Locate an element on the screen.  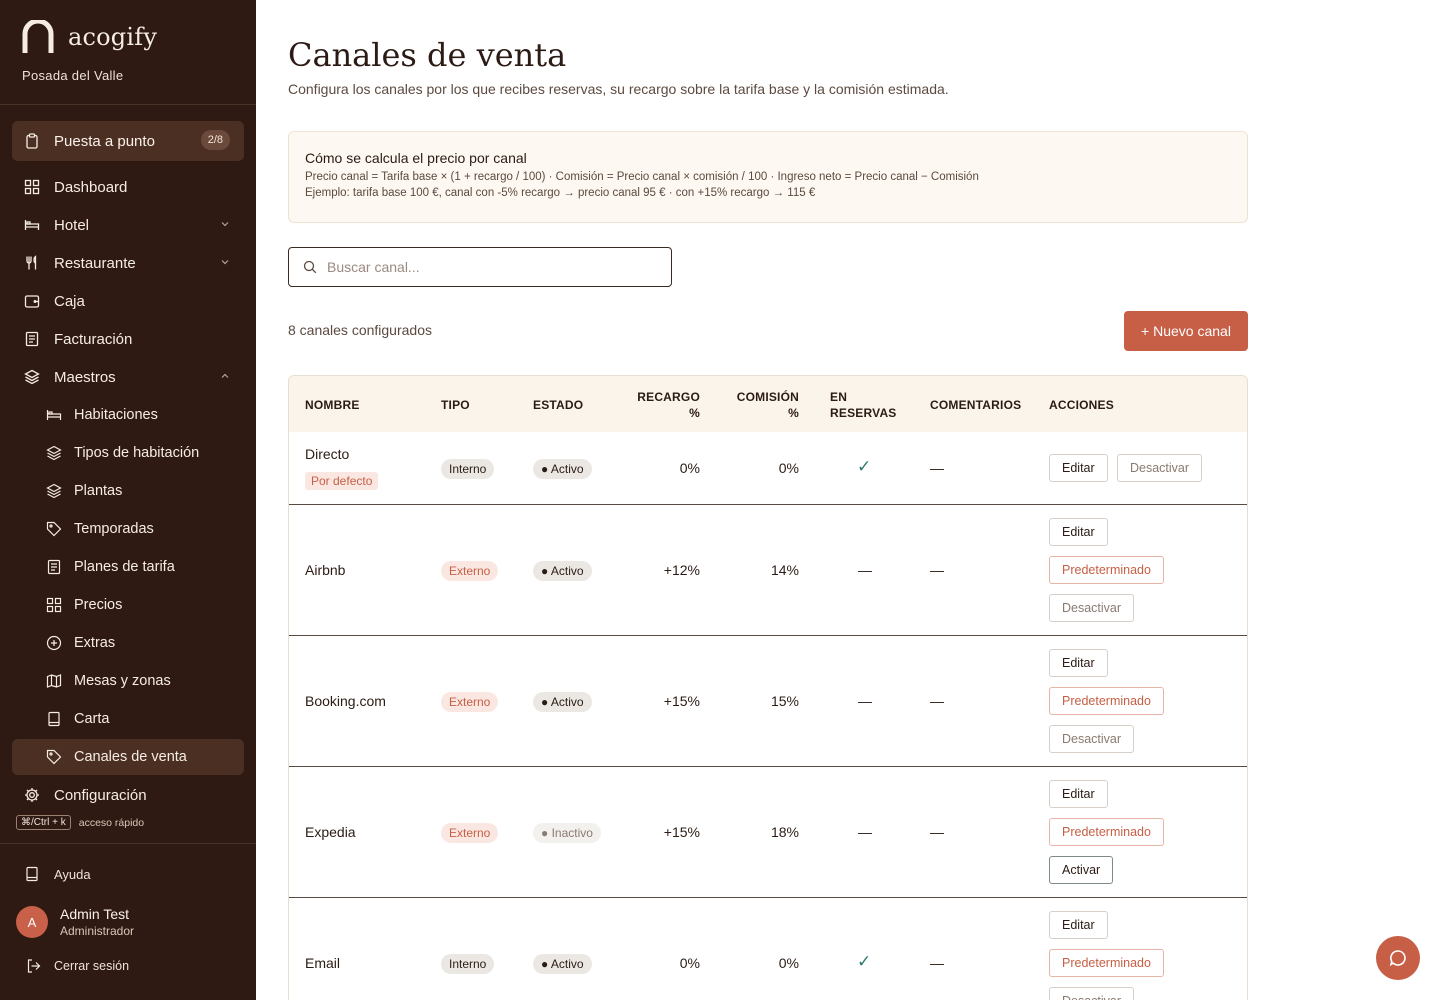
gear-icon is located at coordinates (32, 795).